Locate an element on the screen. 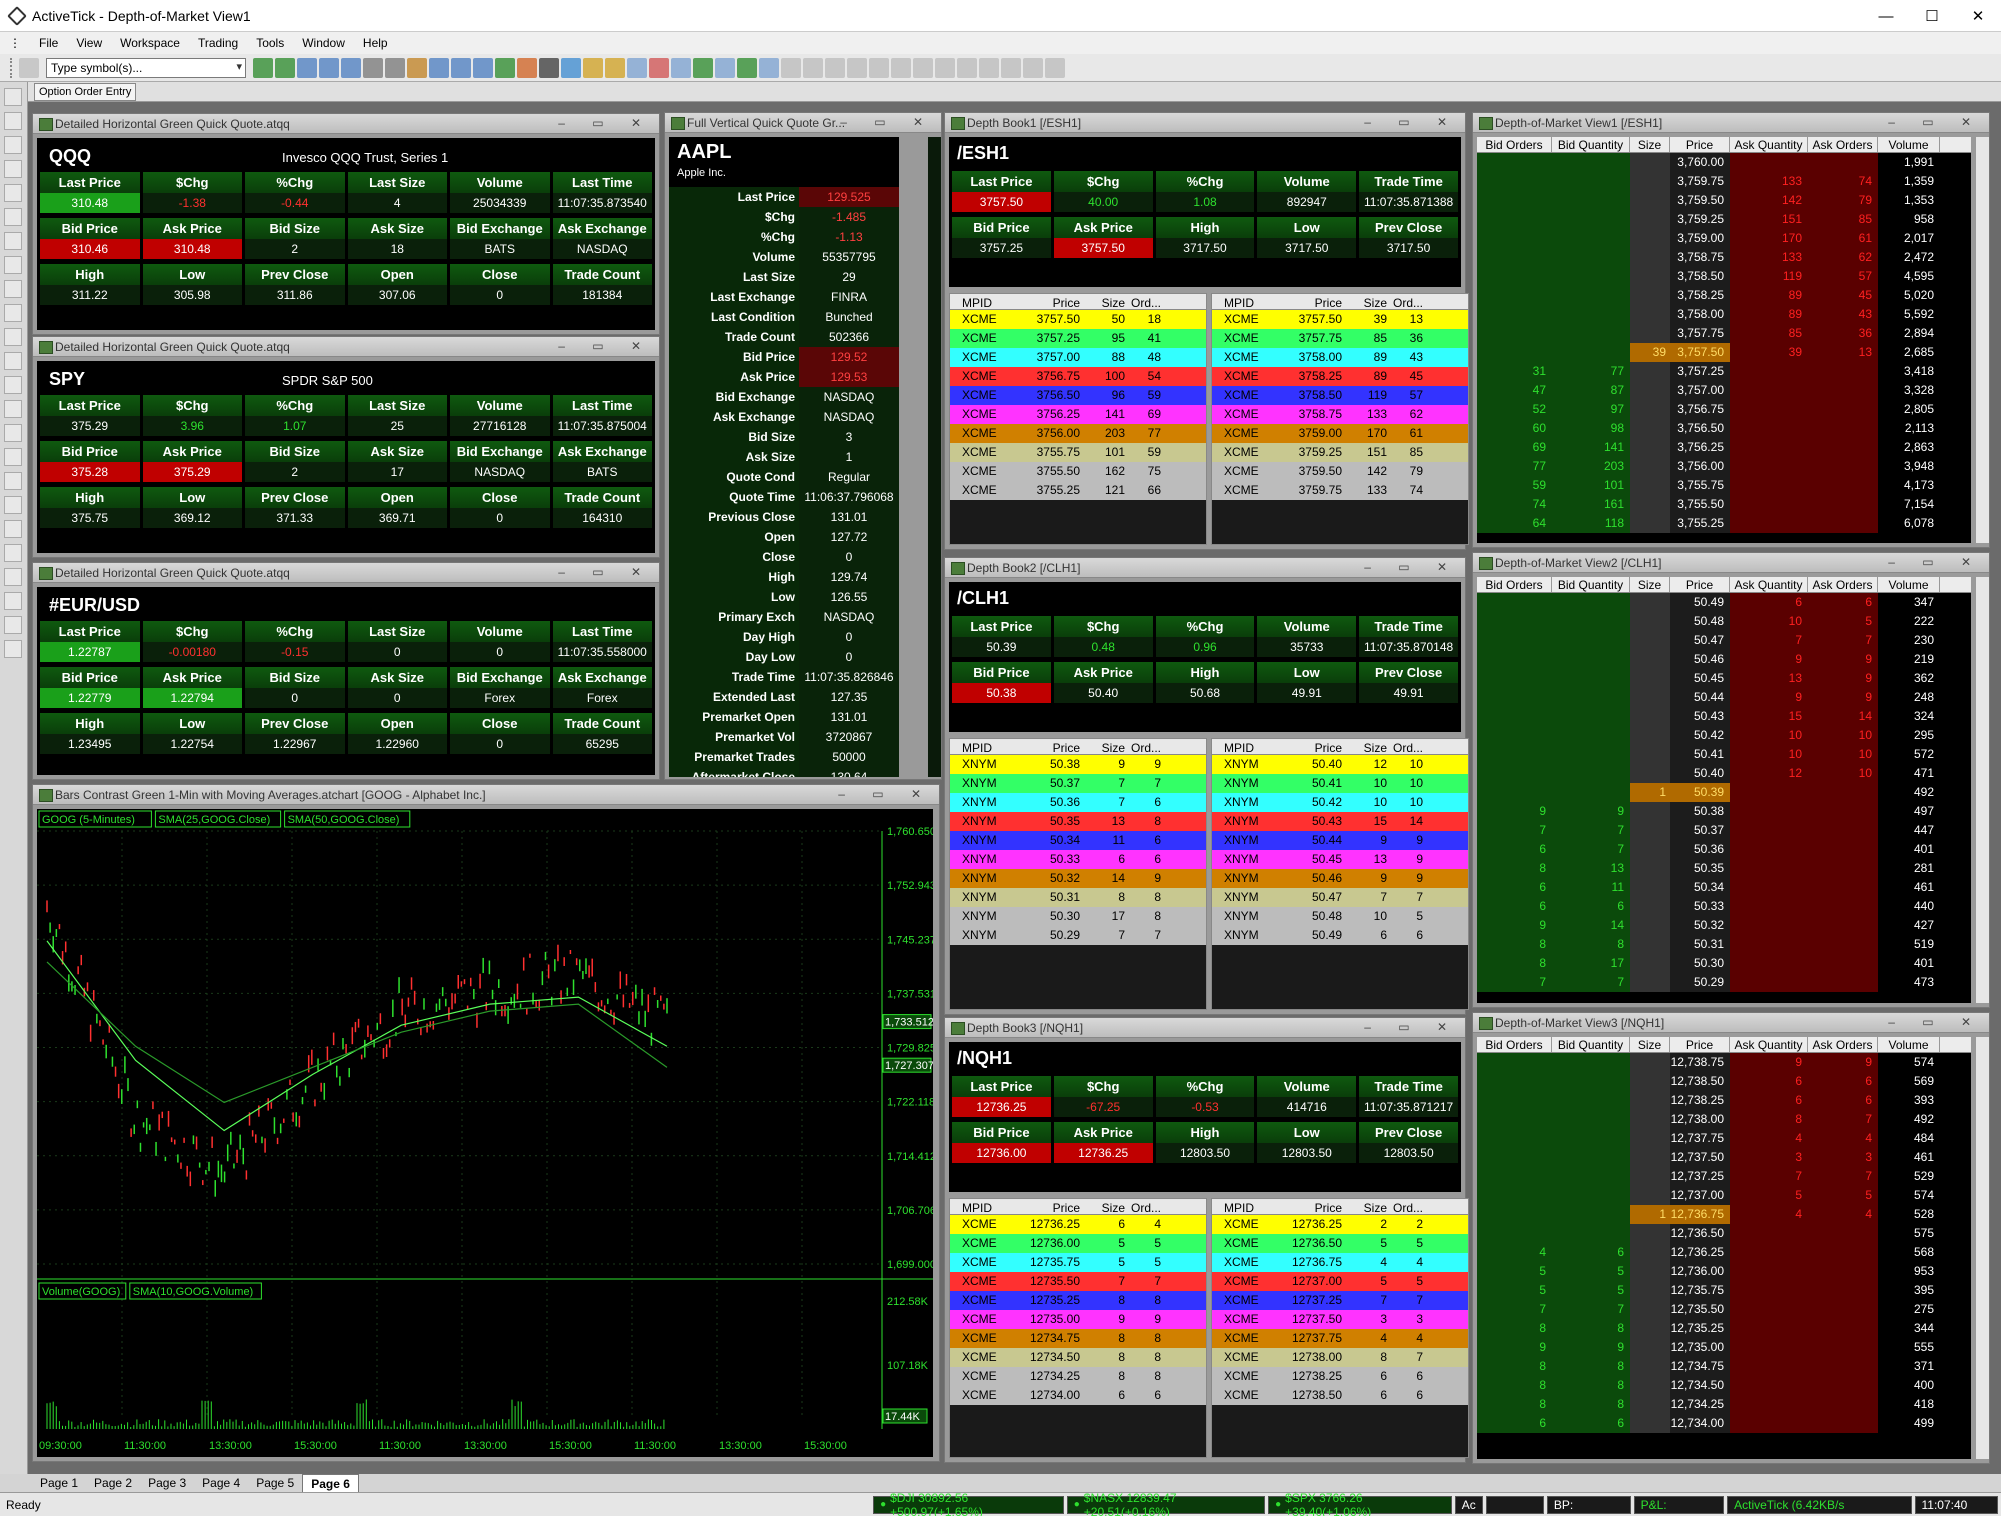 This screenshot has height=1516, width=2001. dom-cell: 12,734.00 is located at coordinates (1700, 1423).